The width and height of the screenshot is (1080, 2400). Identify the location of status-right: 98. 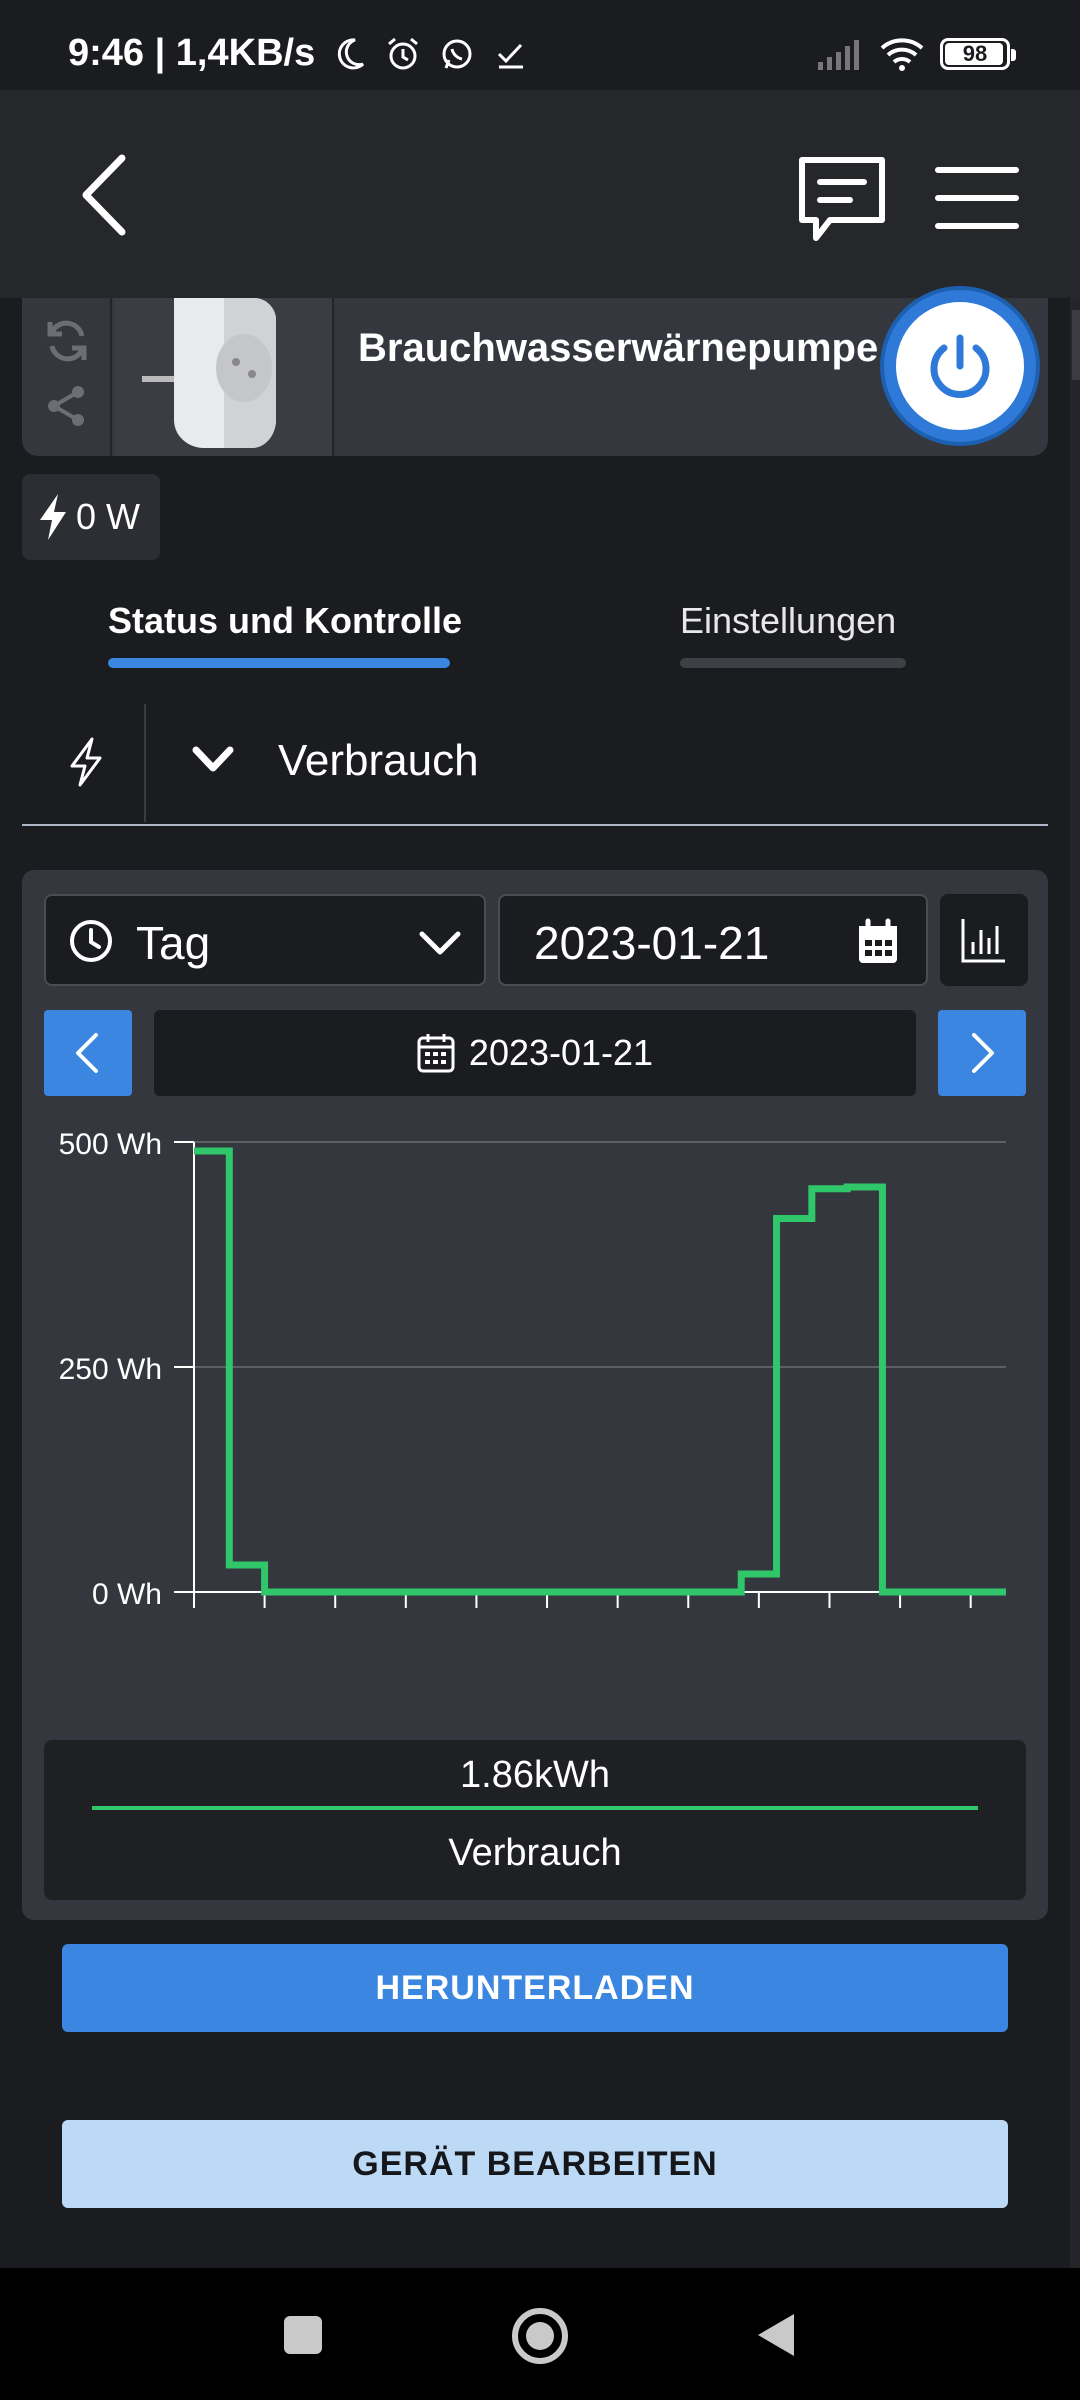
(916, 54).